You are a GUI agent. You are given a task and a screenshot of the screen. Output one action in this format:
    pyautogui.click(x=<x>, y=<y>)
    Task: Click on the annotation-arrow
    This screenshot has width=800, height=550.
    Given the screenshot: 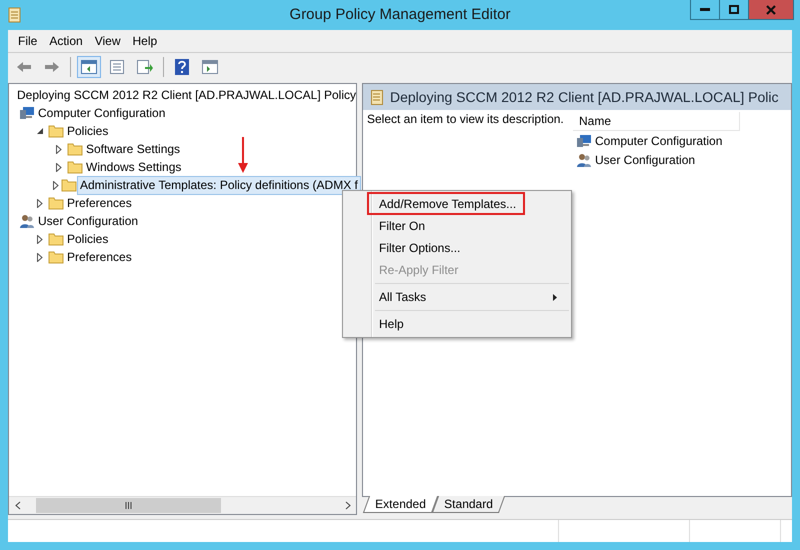 What is the action you would take?
    pyautogui.click(x=243, y=155)
    